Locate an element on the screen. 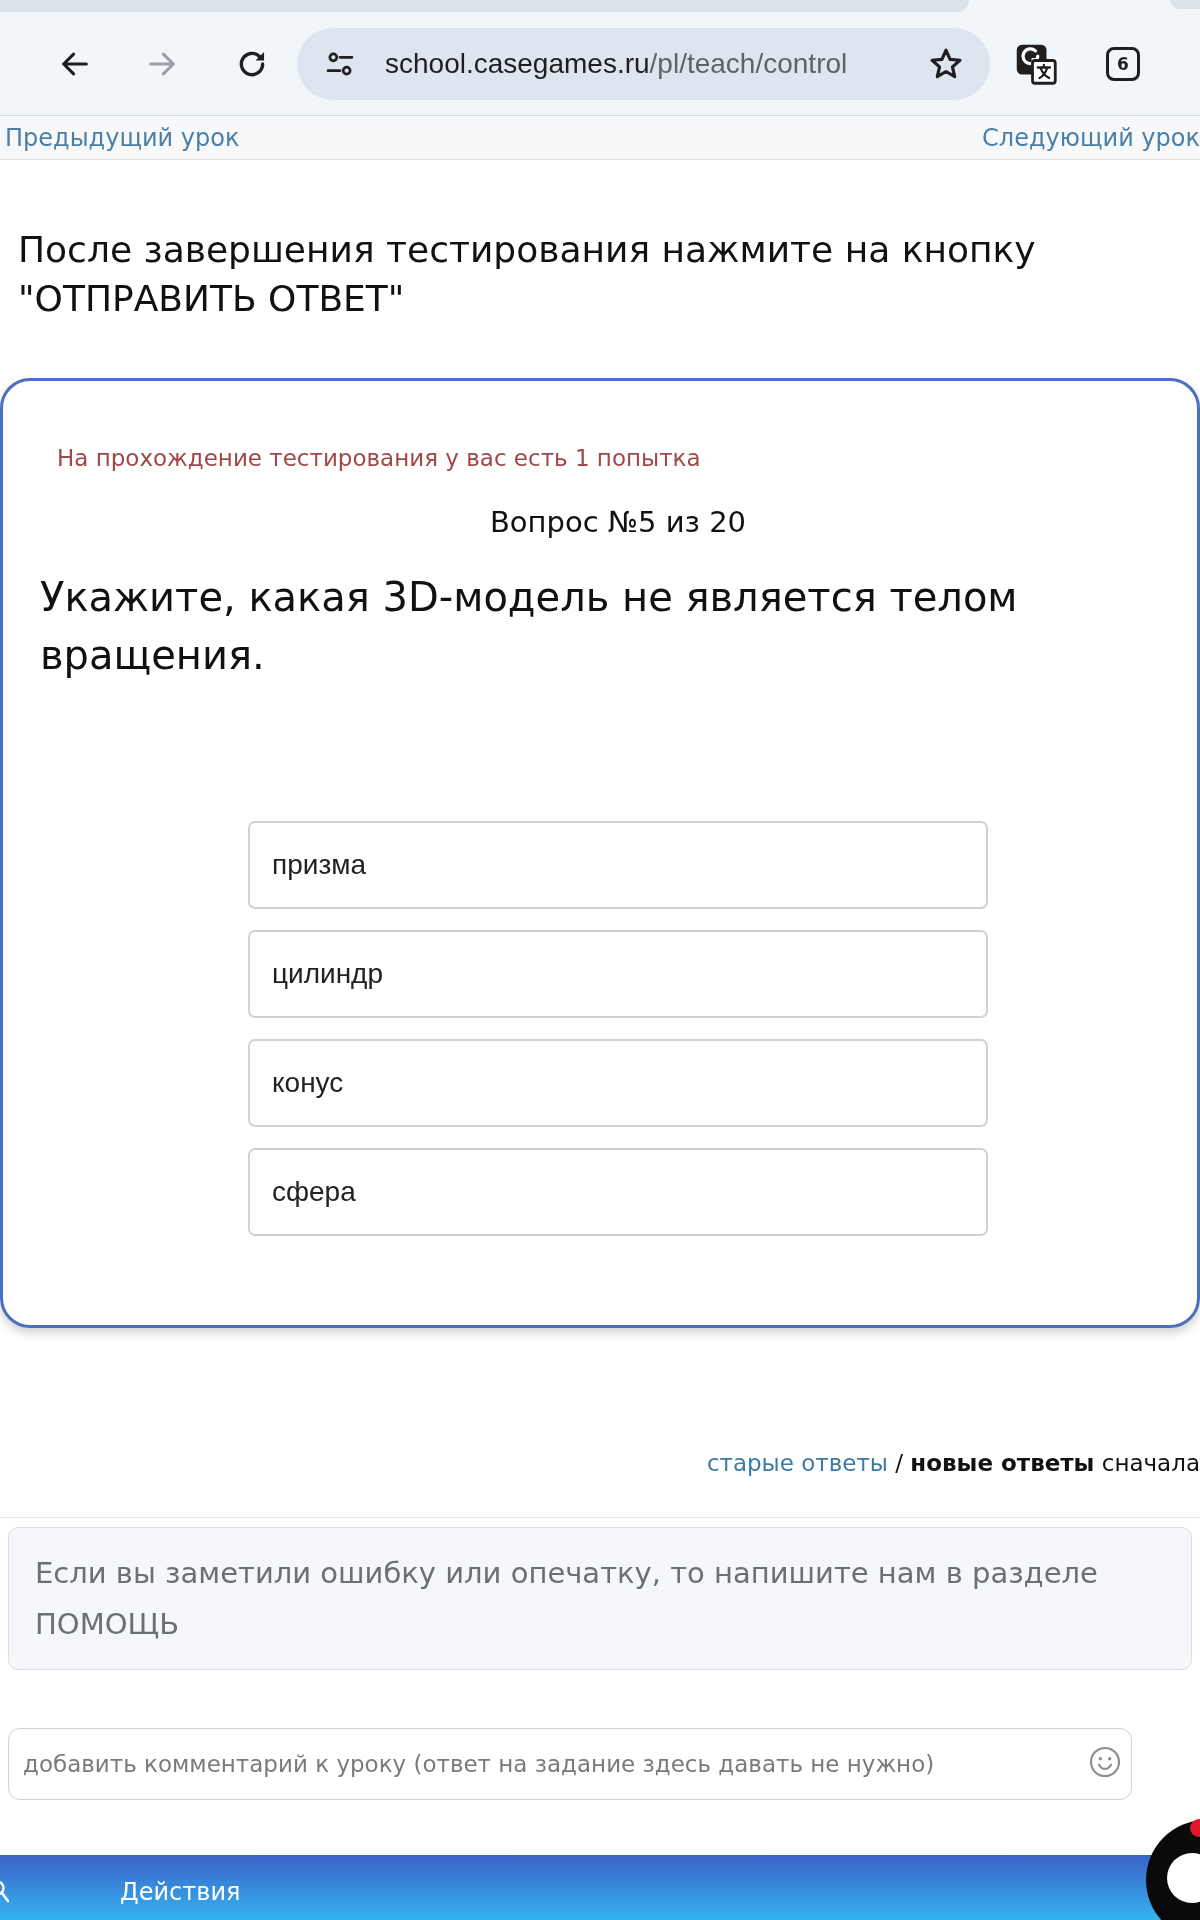 The width and height of the screenshot is (1200, 1920). question-counter: Вопрос №5 из 20 is located at coordinates (618, 522).